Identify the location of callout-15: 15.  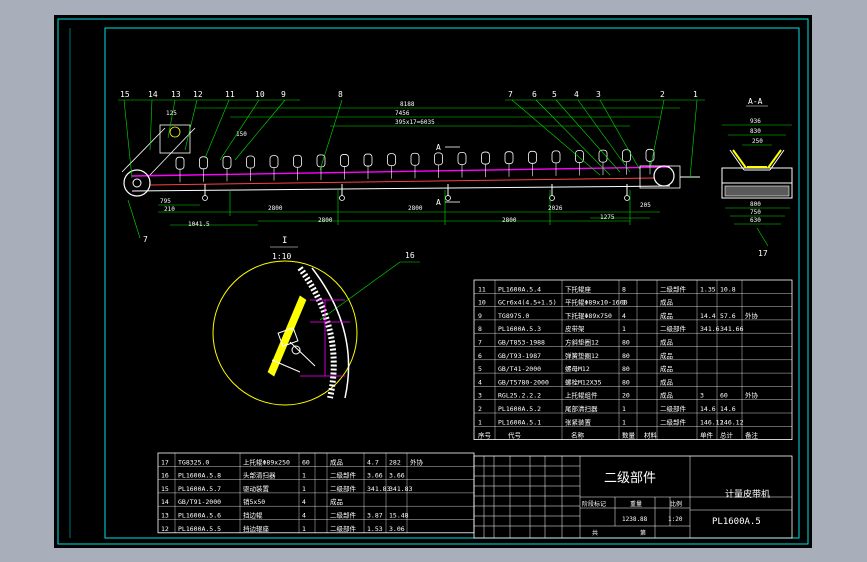
(125, 94).